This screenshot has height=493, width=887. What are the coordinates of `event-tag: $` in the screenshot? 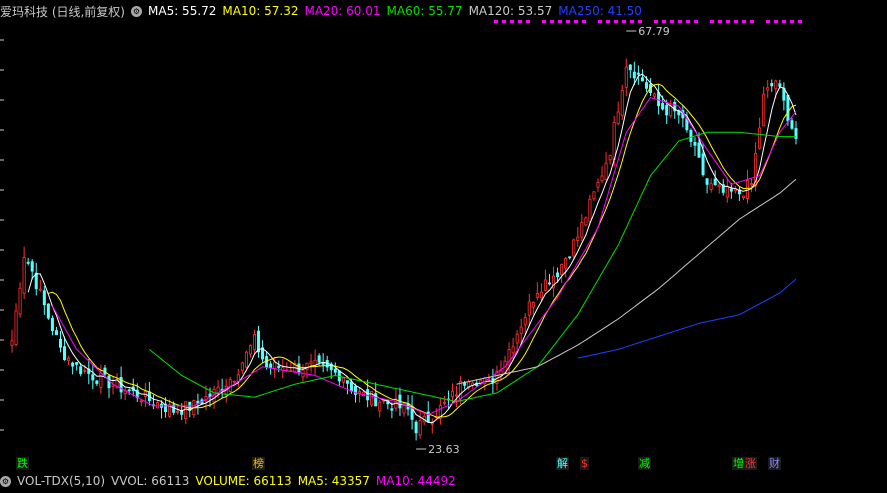 It's located at (584, 463).